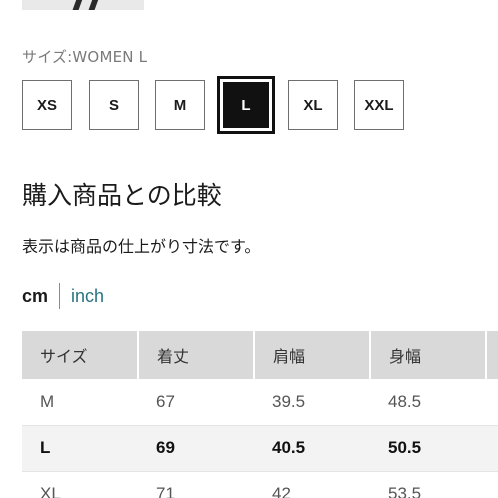 The image size is (498, 498). Describe the element at coordinates (405, 401) in the screenshot. I see `table-cell: 48.5` at that location.